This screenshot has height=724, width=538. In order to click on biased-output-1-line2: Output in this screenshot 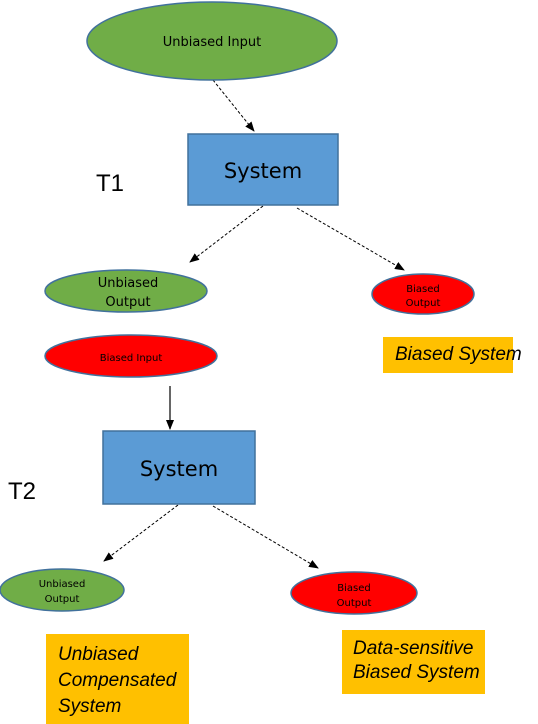, I will do `click(423, 303)`.